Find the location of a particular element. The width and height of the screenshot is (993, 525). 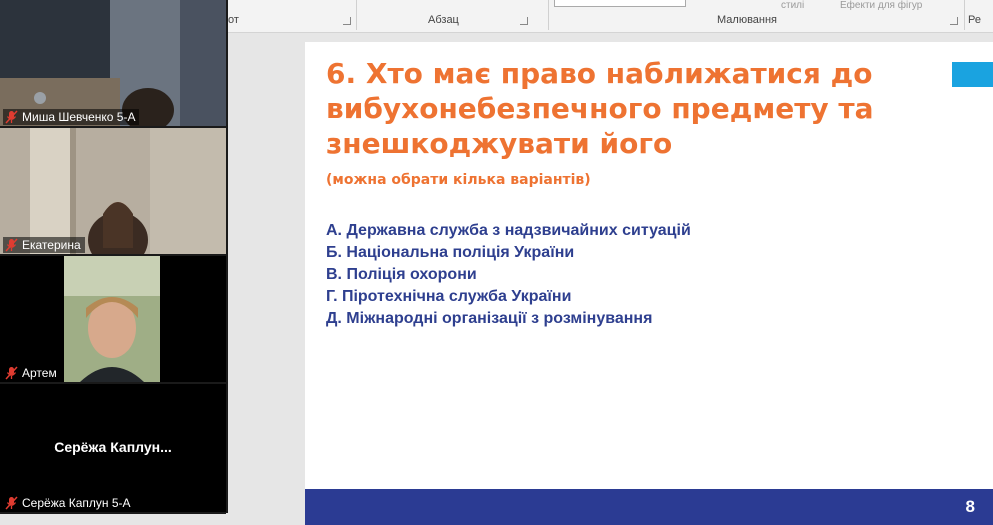

shape-field is located at coordinates (620, 3).